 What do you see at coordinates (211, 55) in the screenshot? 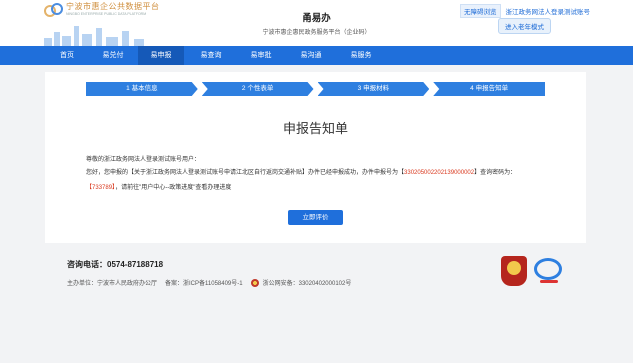
I see `nav-item-query: 易查询` at bounding box center [211, 55].